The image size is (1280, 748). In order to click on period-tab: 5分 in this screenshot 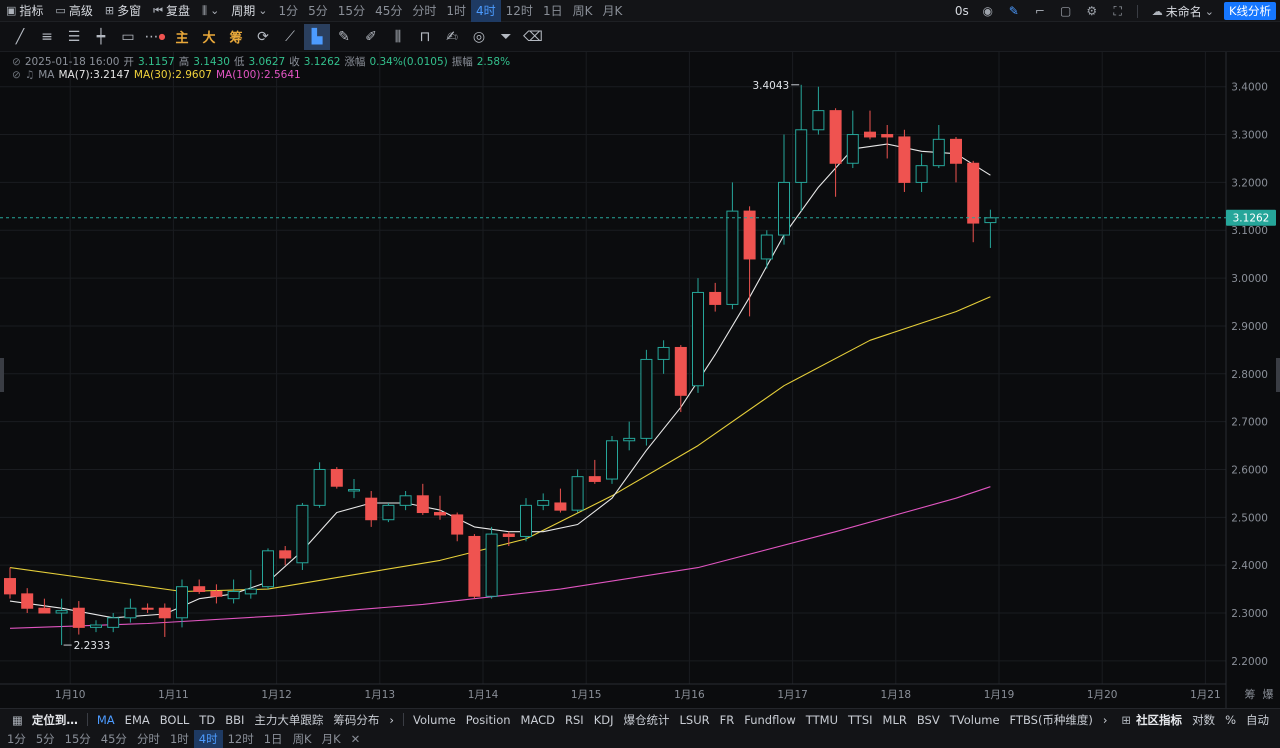, I will do `click(318, 11)`.